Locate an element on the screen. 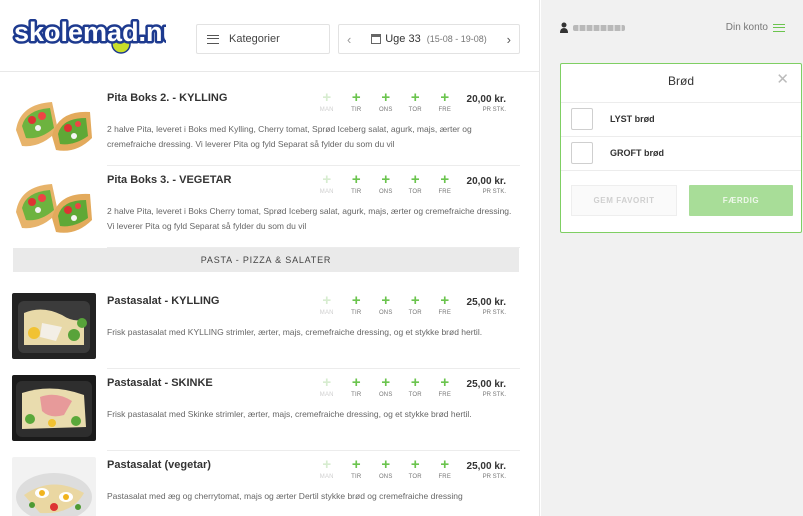  option-light-bread: LYST brød is located at coordinates (613, 119).